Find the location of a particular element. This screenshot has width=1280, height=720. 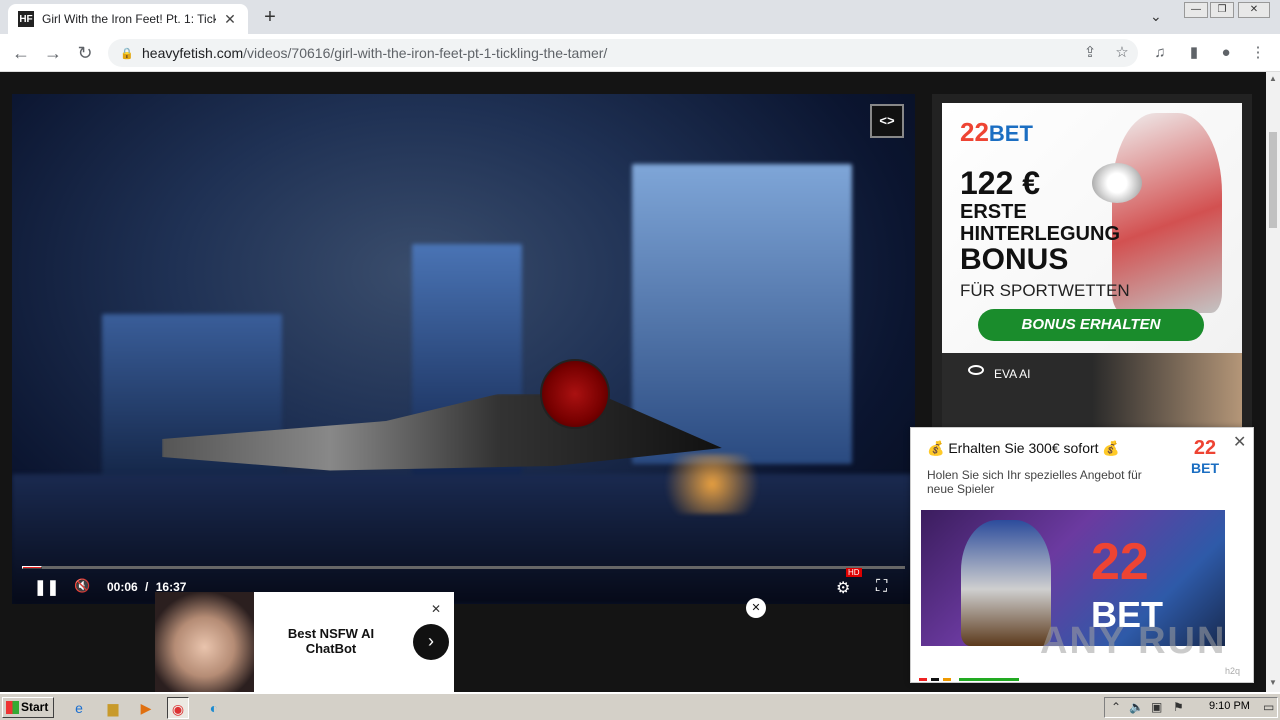

new-tab-button: + is located at coordinates (270, 18).